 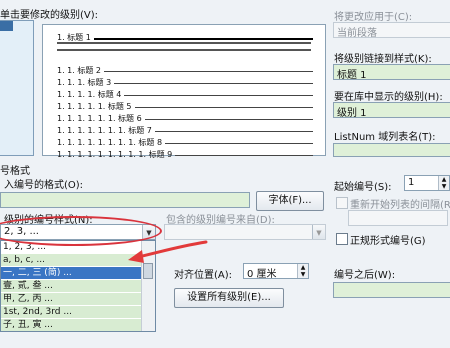 I want to click on restart-checkbox, so click(x=342, y=203).